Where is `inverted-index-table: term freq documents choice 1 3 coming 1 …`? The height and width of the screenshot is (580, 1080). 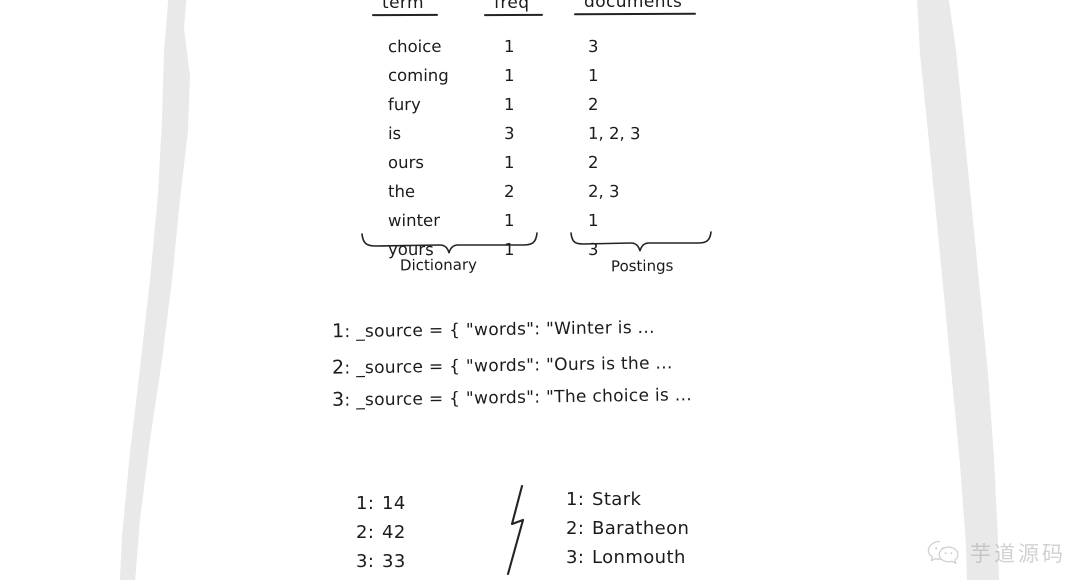 inverted-index-table: term freq documents choice 1 3 coming 1 … is located at coordinates (546, 134).